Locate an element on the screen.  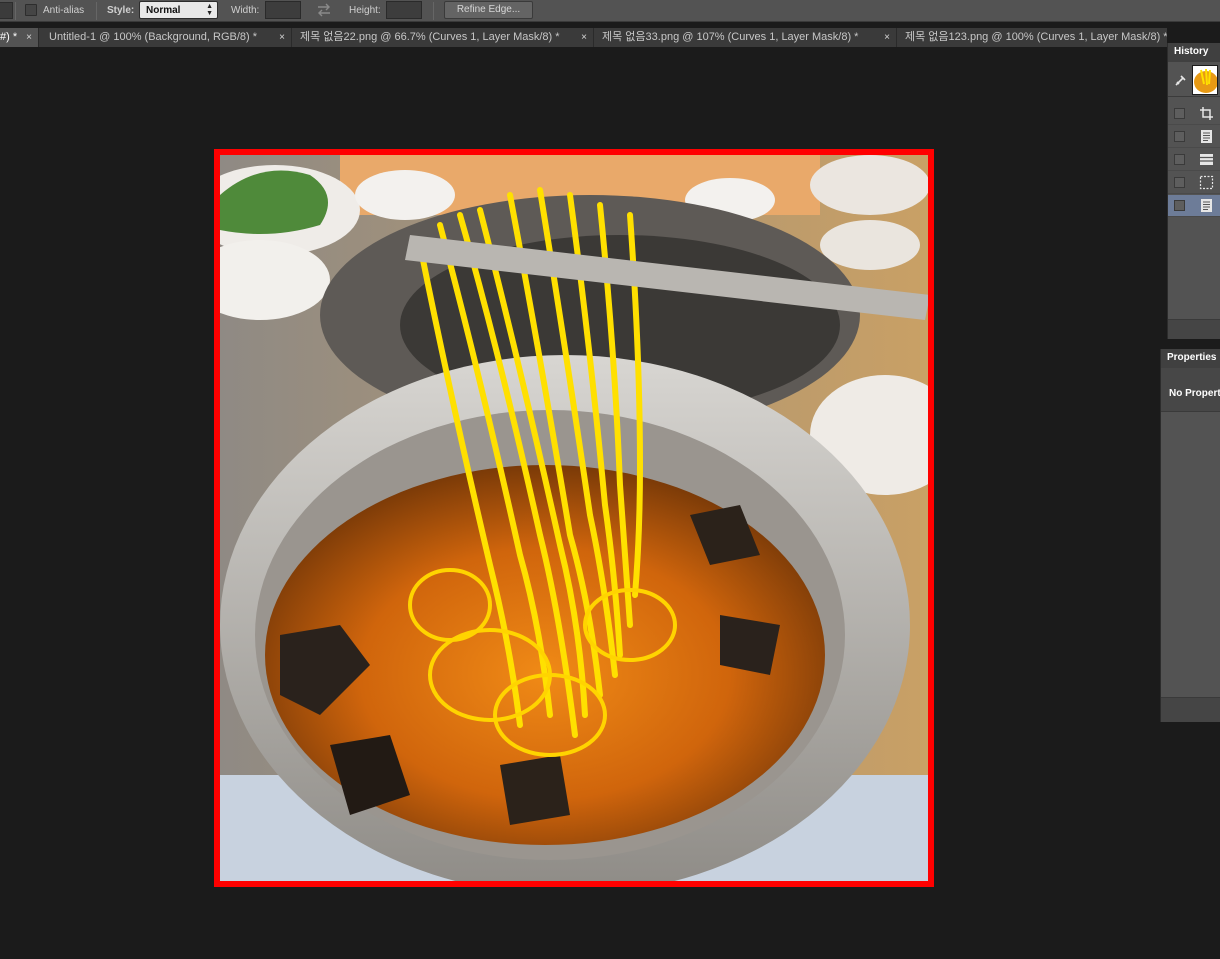
tool-preset-picker is located at coordinates (6, 10).